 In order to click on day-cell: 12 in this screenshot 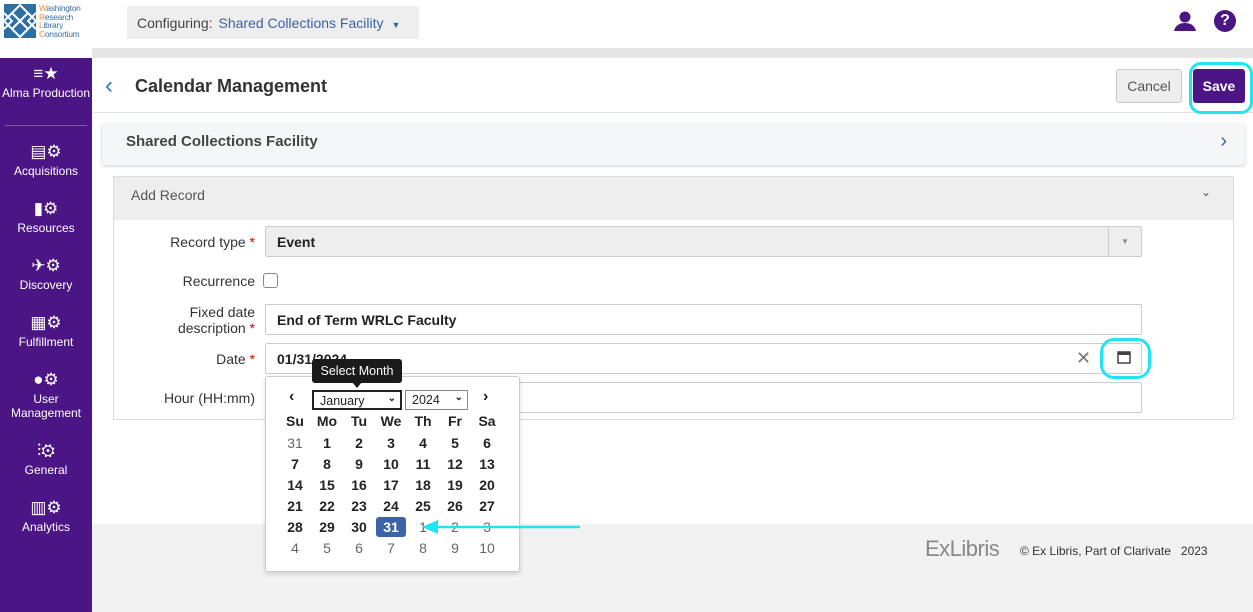, I will do `click(455, 464)`.